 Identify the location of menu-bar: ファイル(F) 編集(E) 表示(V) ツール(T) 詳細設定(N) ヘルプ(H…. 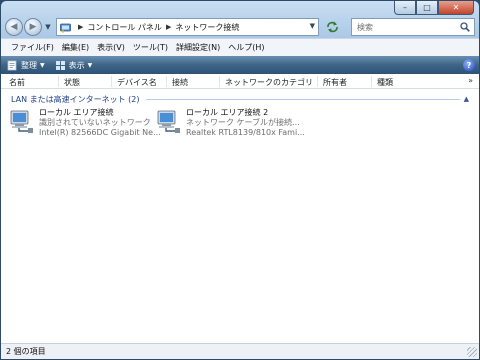
(240, 47).